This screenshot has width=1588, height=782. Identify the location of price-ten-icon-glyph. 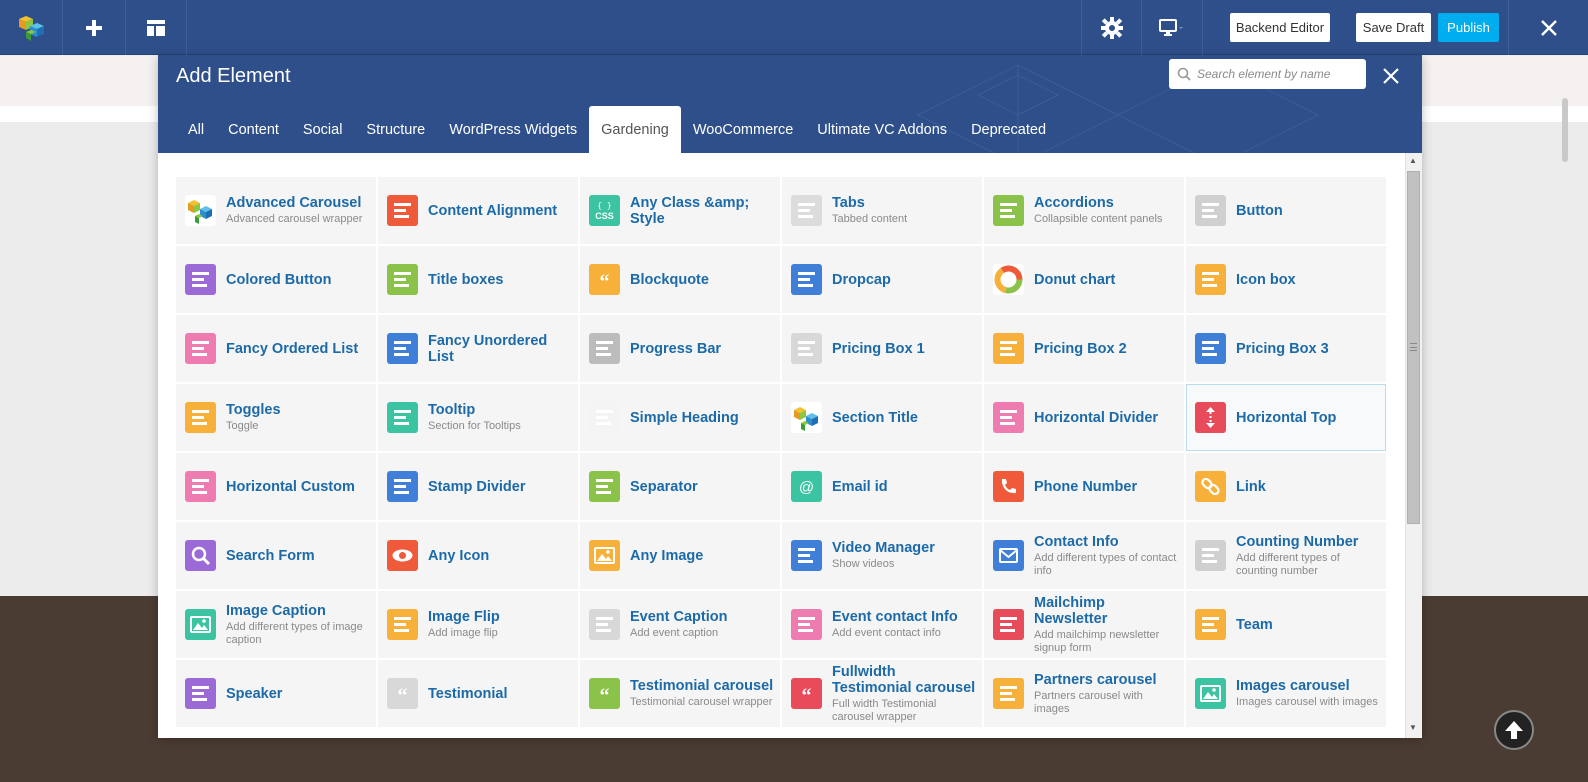
(1008, 348).